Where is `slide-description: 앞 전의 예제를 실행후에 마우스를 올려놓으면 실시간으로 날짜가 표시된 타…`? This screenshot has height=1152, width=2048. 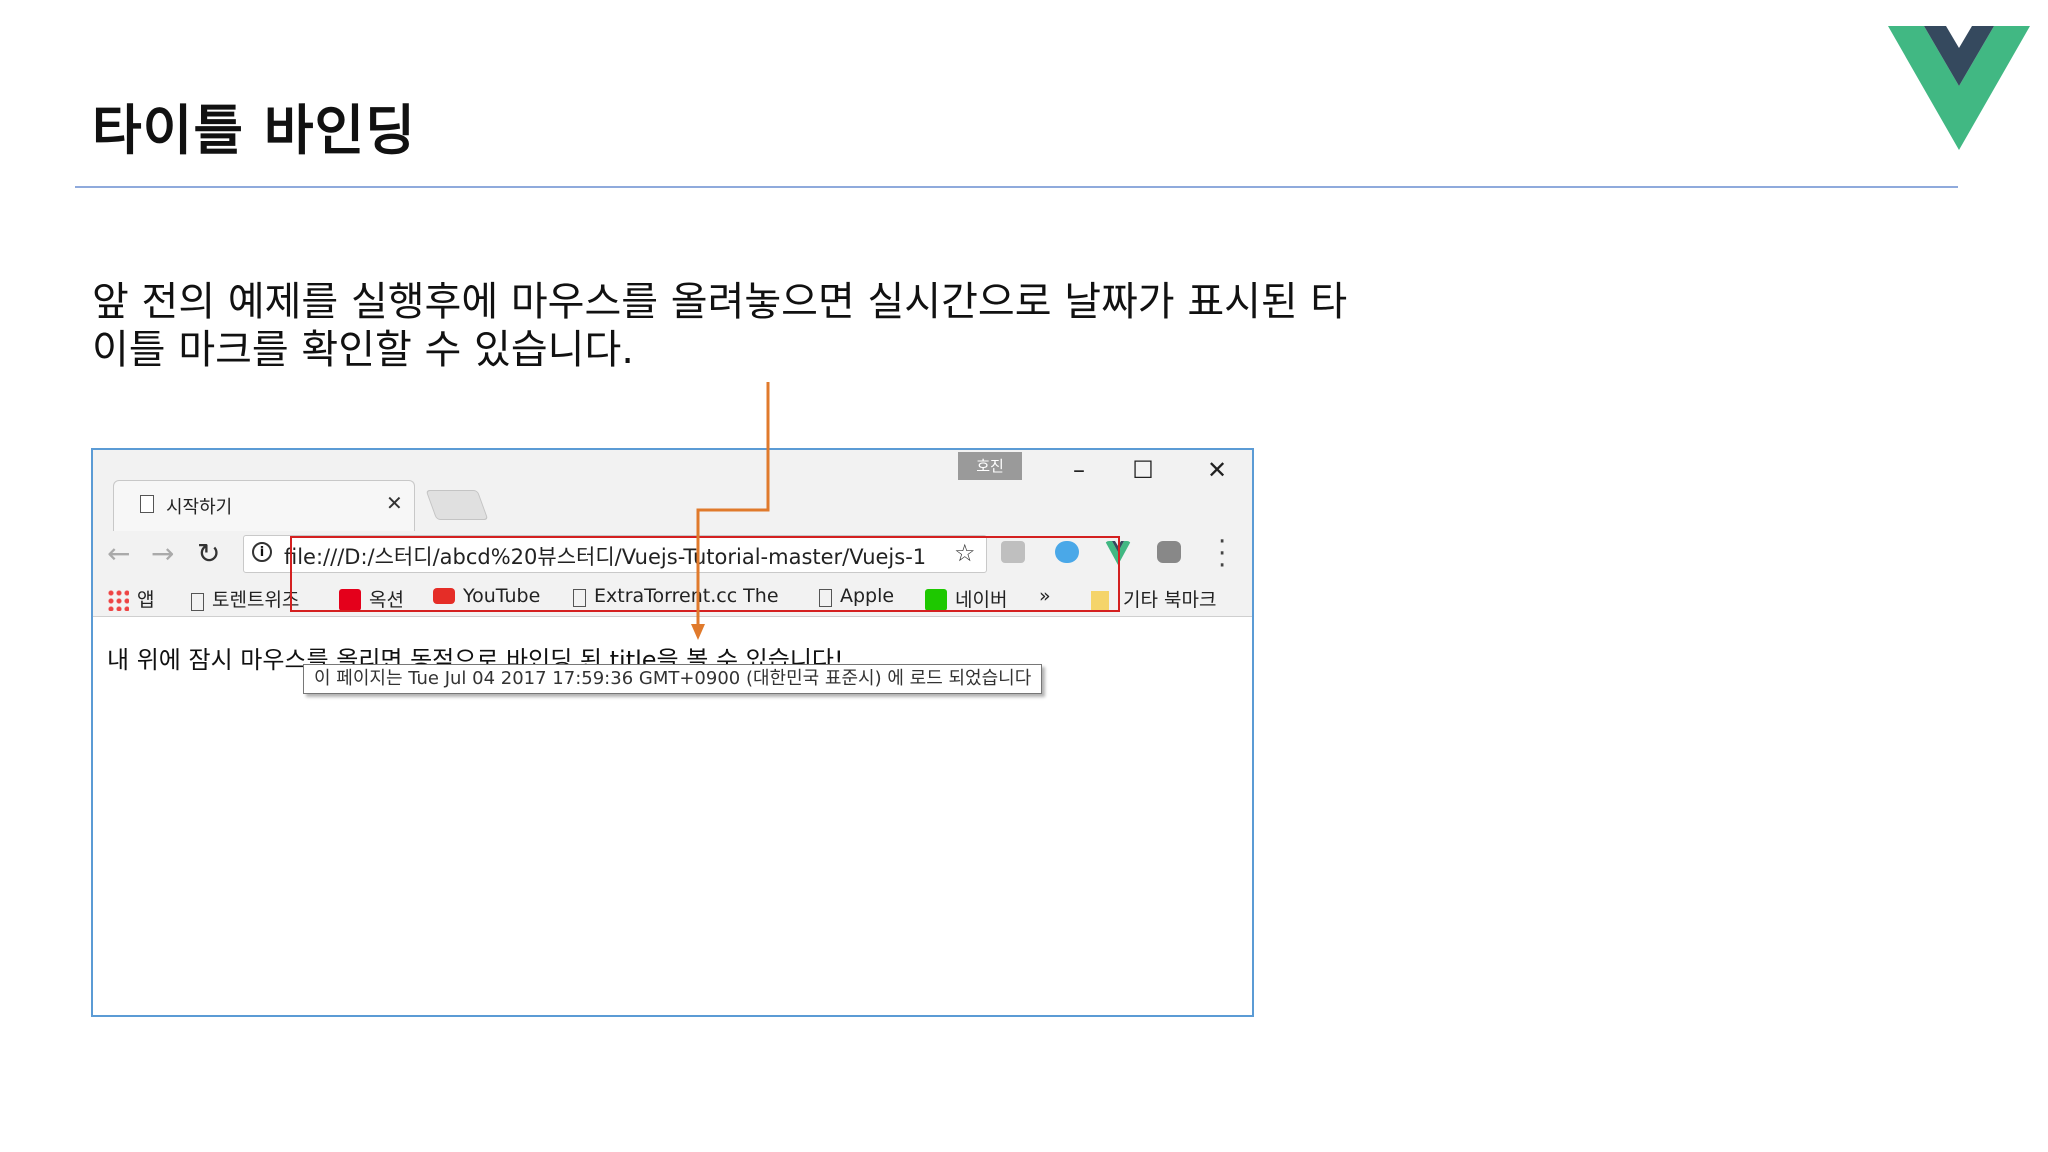
slide-description: 앞 전의 예제를 실행후에 마우스를 올려놓으면 실시간으로 날짜가 표시된 타… is located at coordinates (782, 326).